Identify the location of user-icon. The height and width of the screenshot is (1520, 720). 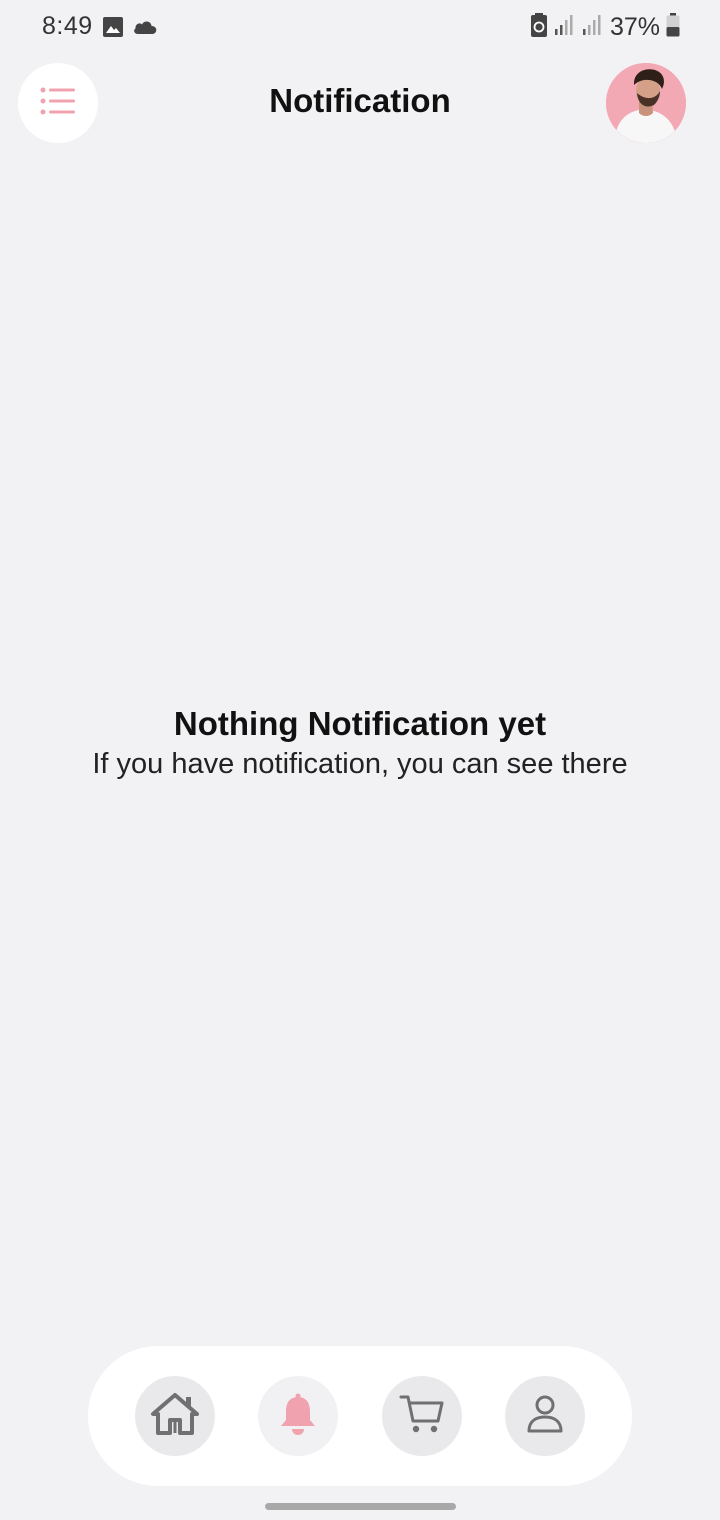
(545, 1416).